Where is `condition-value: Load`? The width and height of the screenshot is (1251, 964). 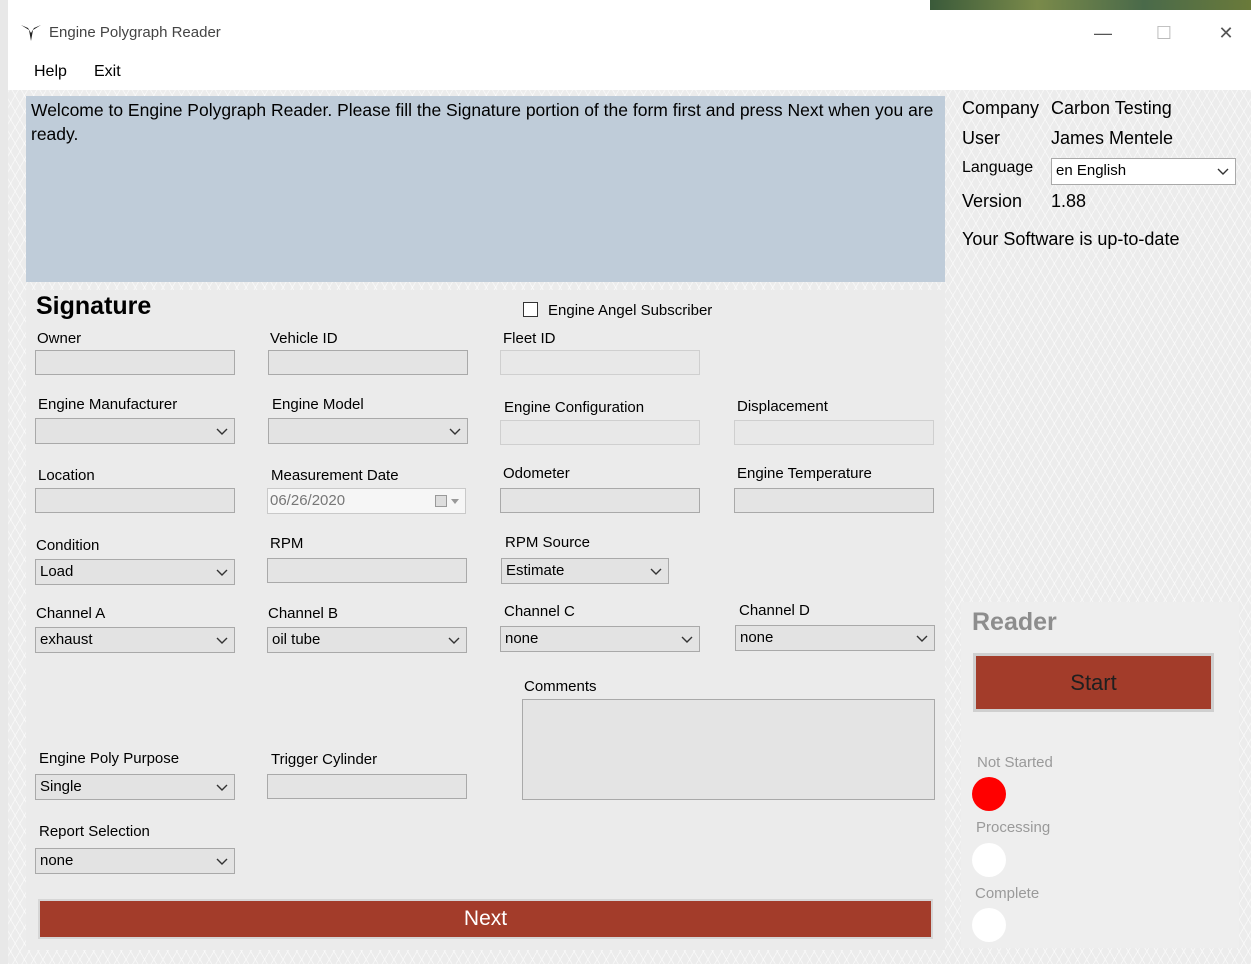 condition-value: Load is located at coordinates (57, 571).